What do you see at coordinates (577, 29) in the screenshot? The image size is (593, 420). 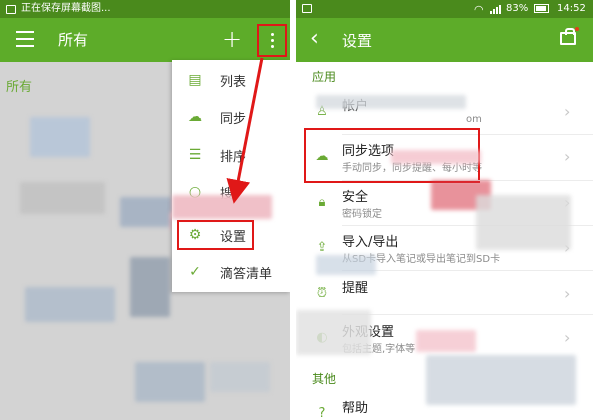 I see `notification-dot` at bounding box center [577, 29].